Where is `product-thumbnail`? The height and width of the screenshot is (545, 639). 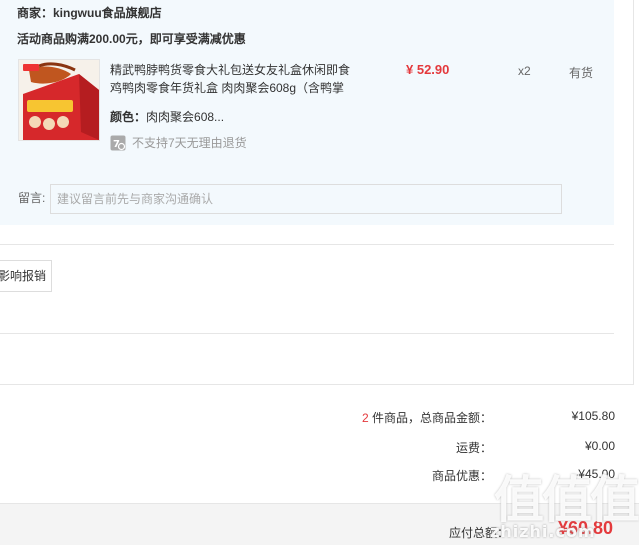 product-thumbnail is located at coordinates (59, 100).